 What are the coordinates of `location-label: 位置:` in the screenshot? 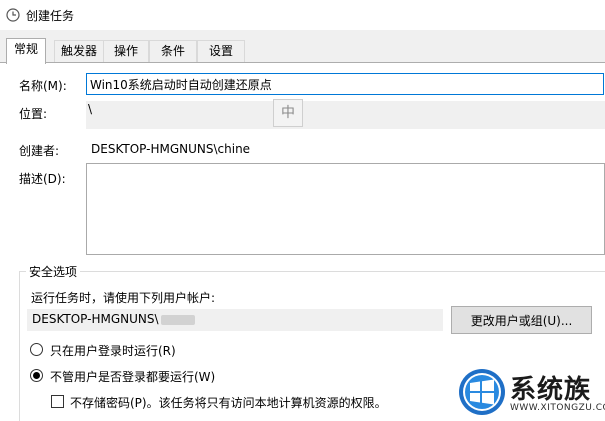 It's located at (33, 114).